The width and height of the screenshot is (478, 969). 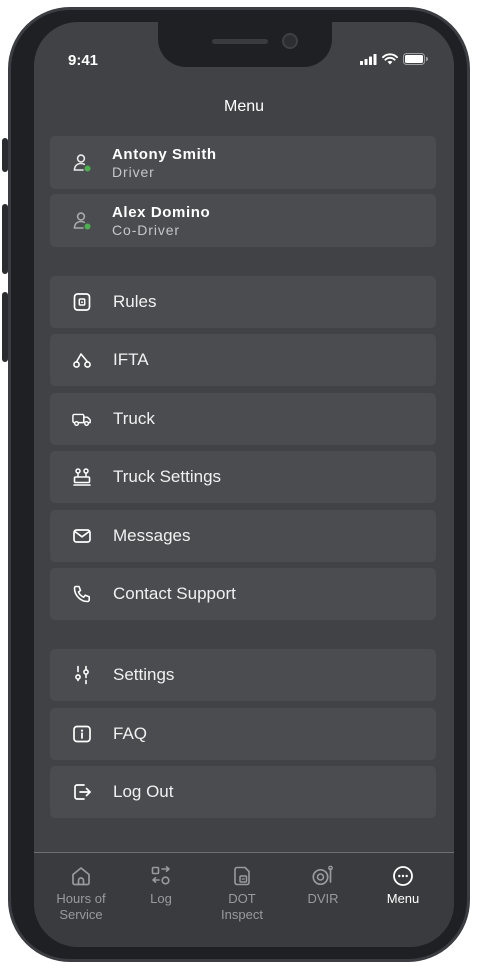 I want to click on info-icon, so click(x=82, y=734).